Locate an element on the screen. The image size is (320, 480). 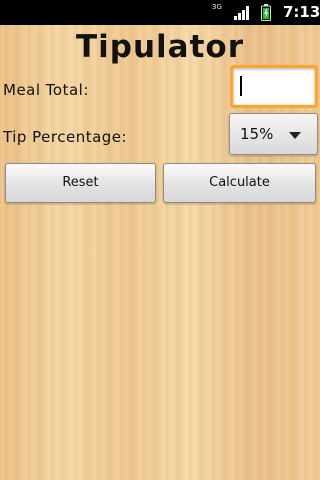
tip-percentage-label: Tip Percentage: is located at coordinates (65, 137).